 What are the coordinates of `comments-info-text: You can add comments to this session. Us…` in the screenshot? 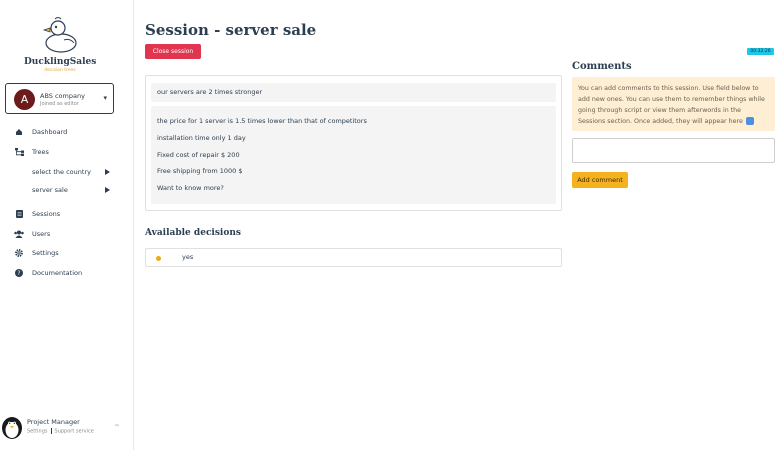 It's located at (671, 105).